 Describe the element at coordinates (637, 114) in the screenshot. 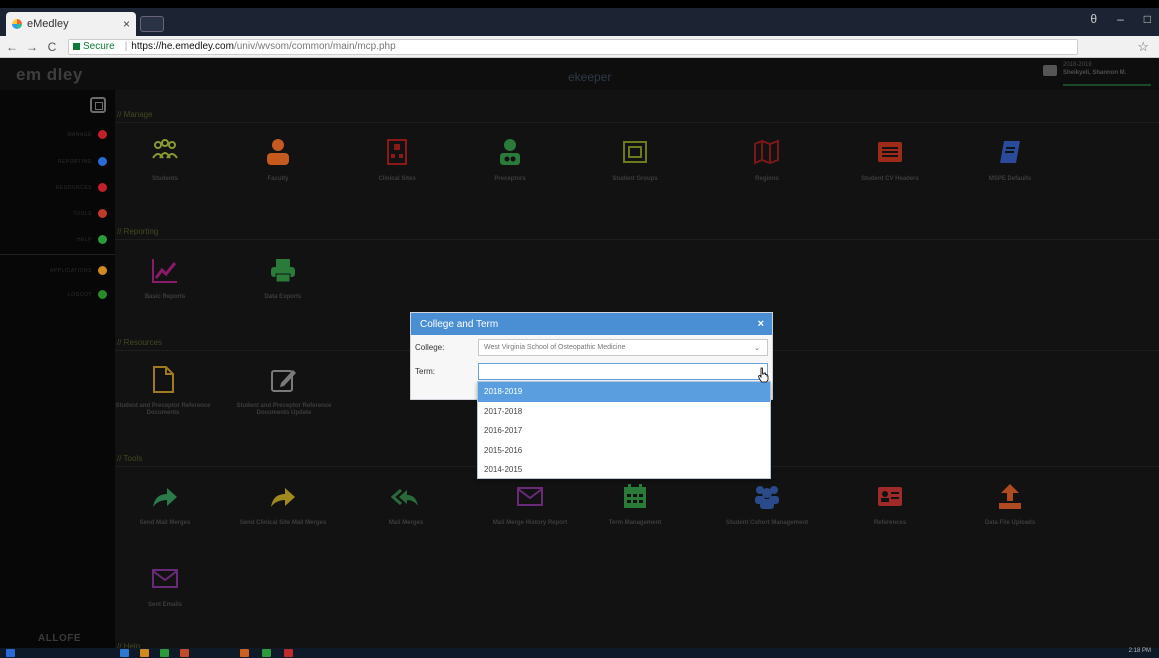

I see `section-manage-heading: // Manage` at that location.